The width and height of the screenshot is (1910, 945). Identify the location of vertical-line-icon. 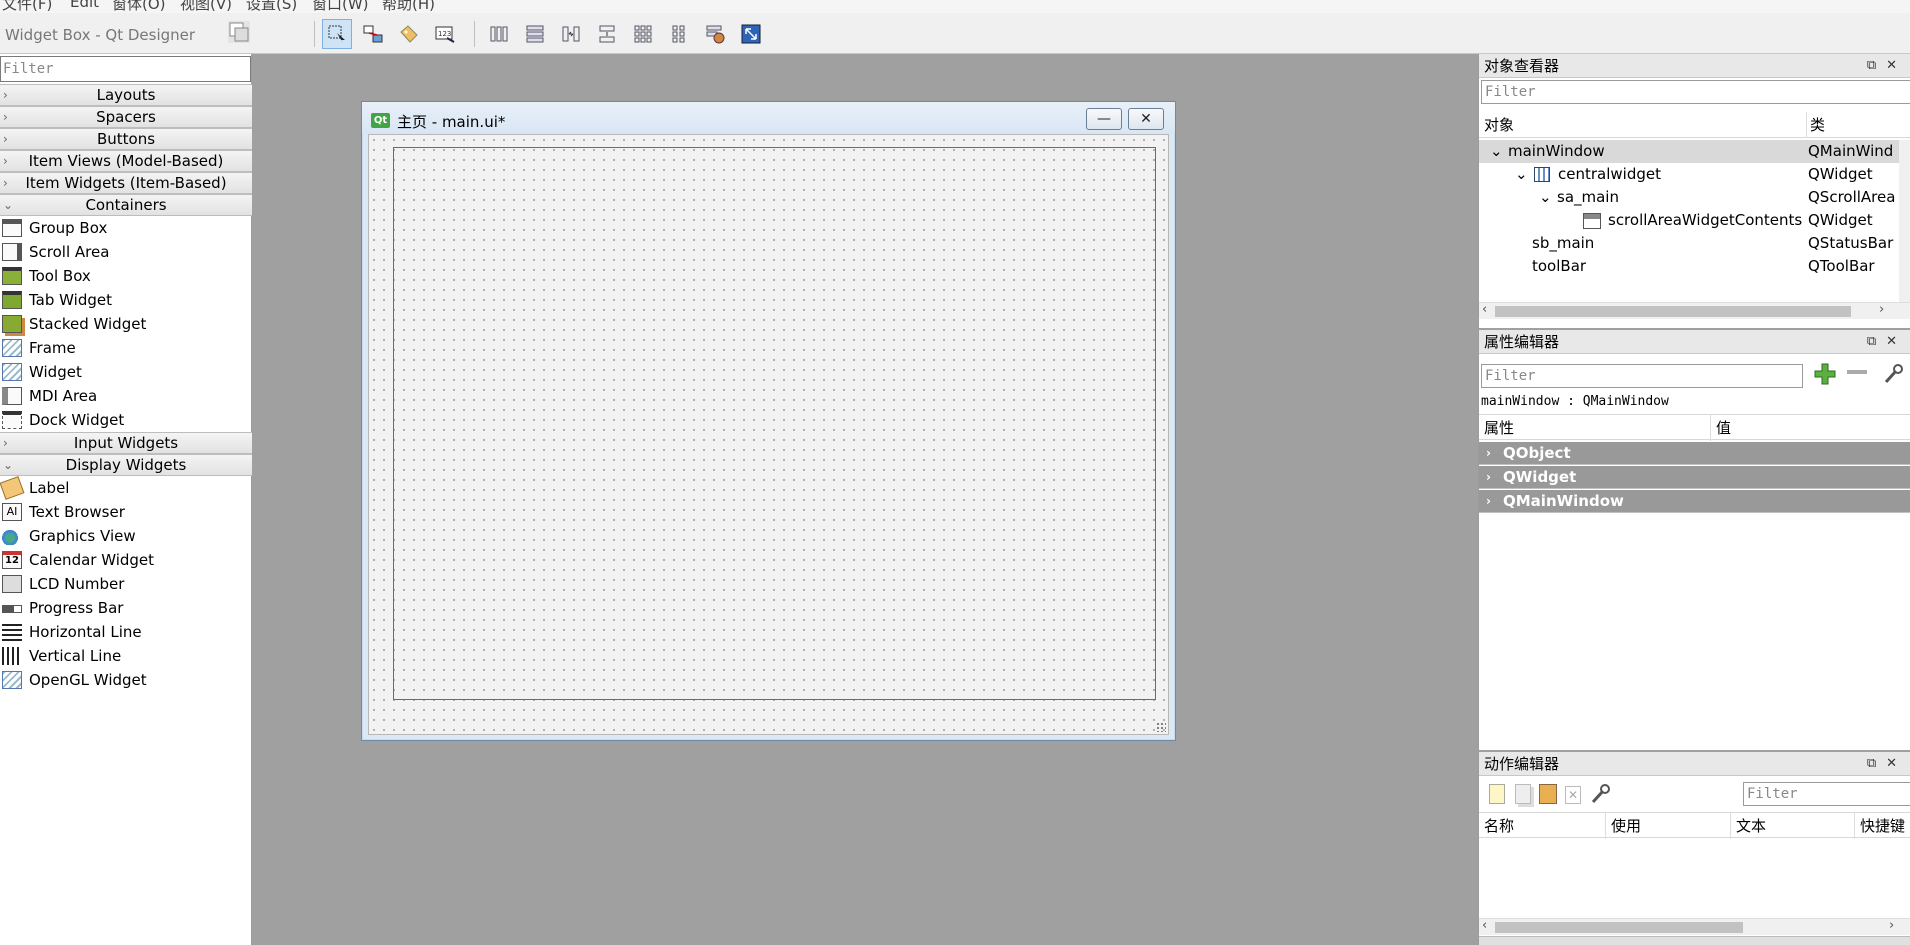
(12, 656).